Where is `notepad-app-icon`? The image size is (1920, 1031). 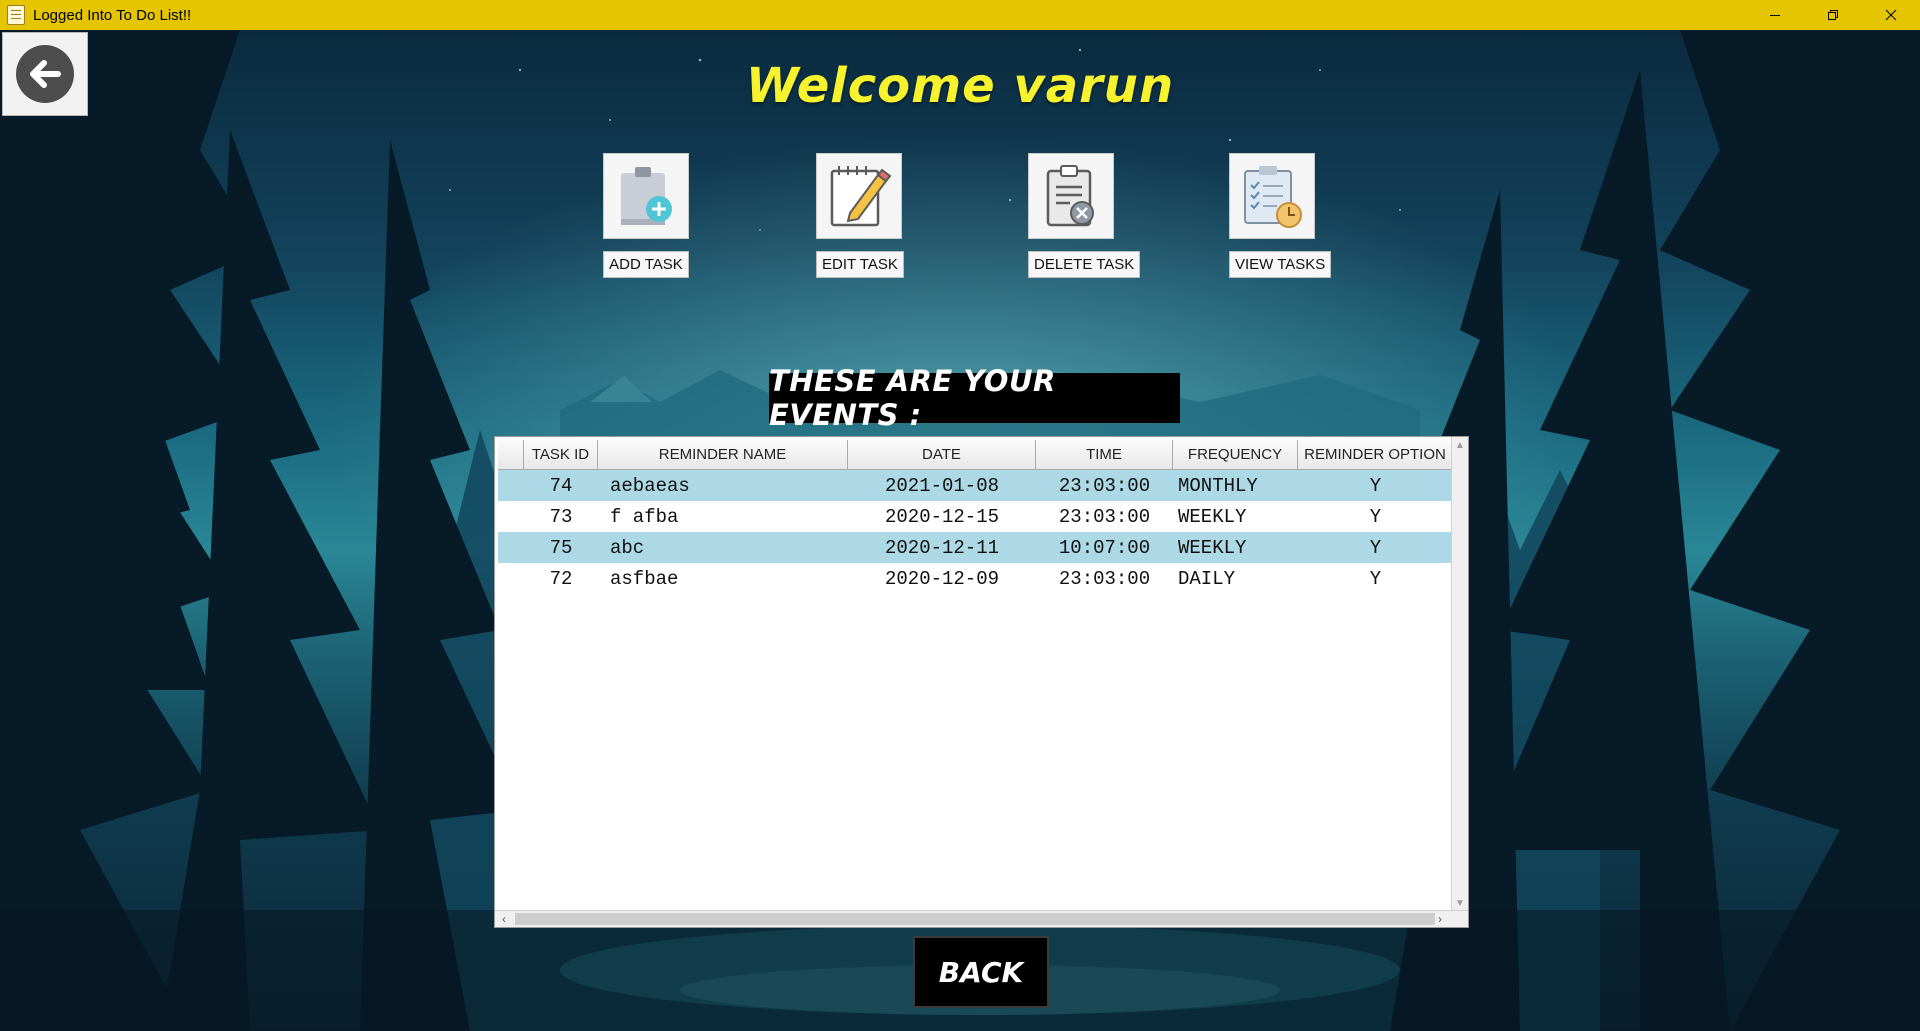
notepad-app-icon is located at coordinates (16, 15).